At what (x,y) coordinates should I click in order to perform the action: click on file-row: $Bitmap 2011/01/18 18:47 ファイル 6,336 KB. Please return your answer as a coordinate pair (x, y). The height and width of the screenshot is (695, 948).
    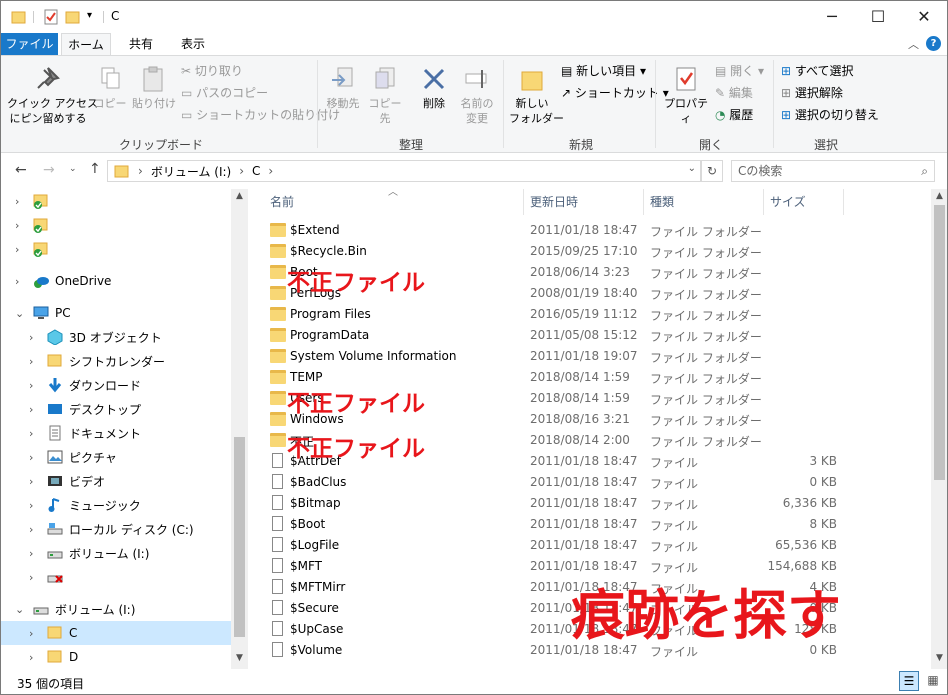
    Looking at the image, I should click on (589, 503).